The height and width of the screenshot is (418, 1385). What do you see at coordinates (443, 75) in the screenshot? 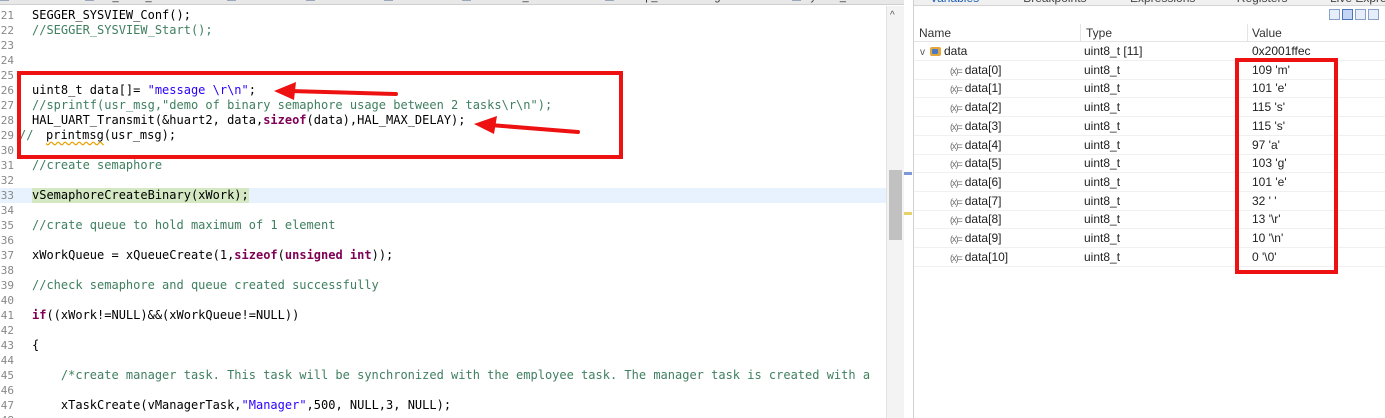
I see `code-line: 25` at bounding box center [443, 75].